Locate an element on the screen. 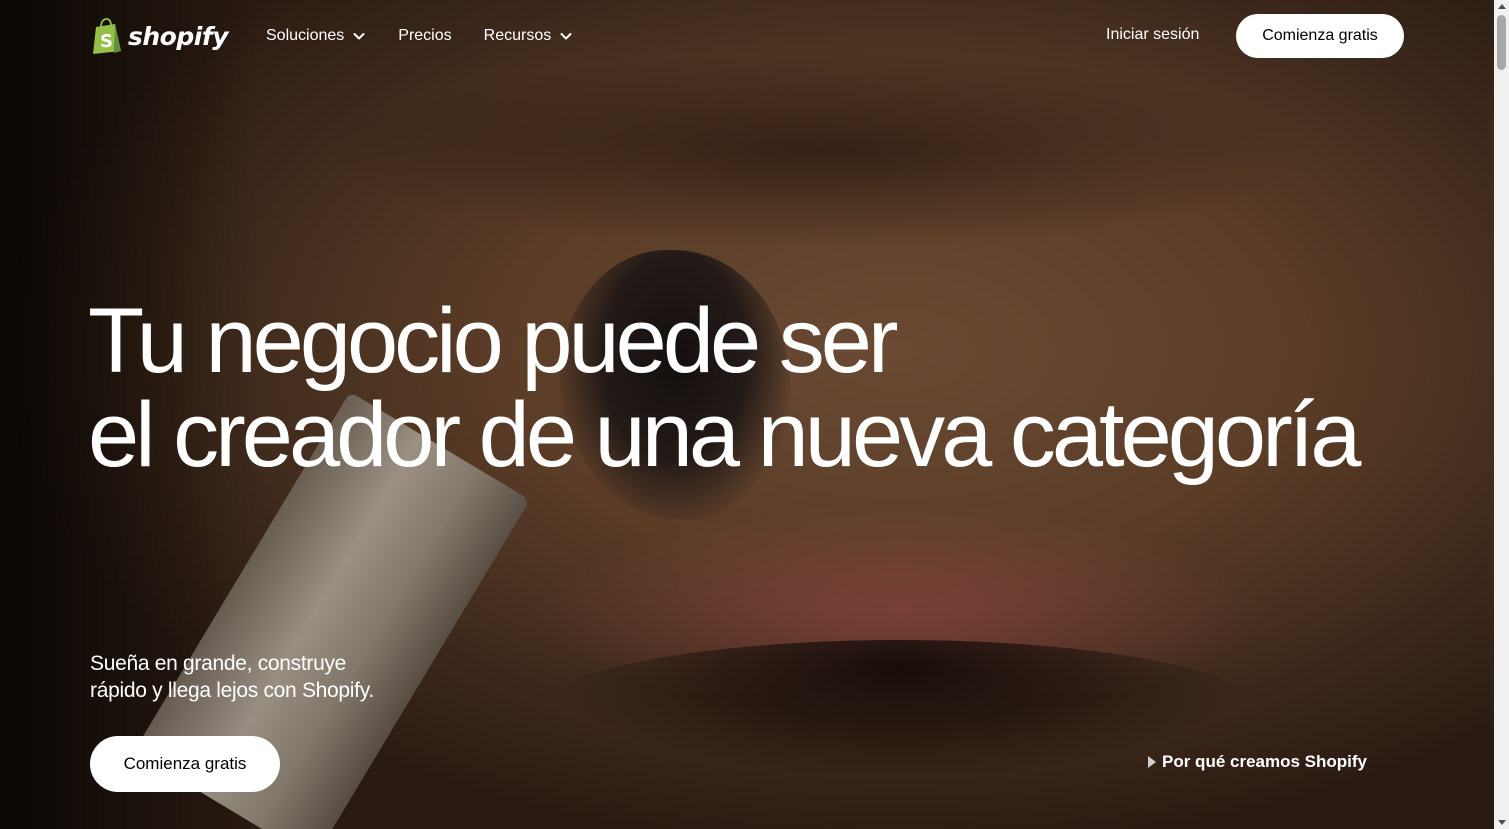 Image resolution: width=1509 pixels, height=829 pixels. nav-item-label: Precios is located at coordinates (425, 35).